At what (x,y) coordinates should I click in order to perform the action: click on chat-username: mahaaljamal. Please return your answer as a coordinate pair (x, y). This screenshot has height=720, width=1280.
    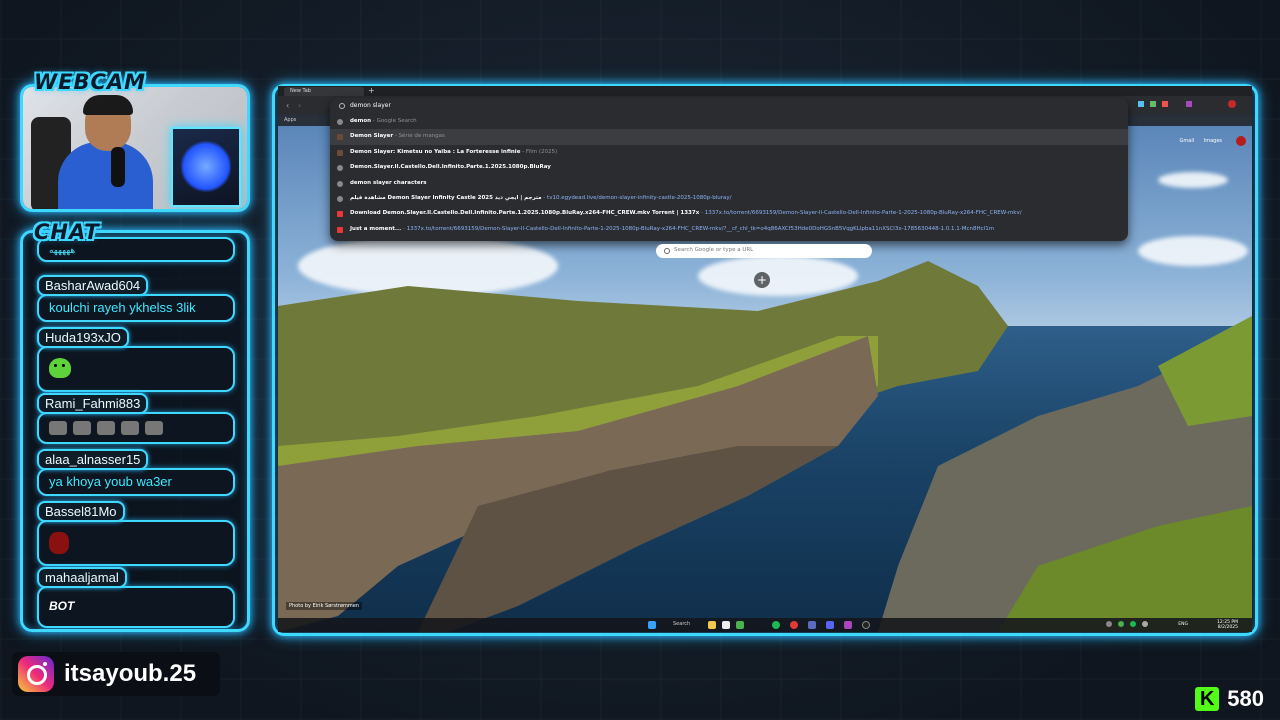
    Looking at the image, I should click on (82, 577).